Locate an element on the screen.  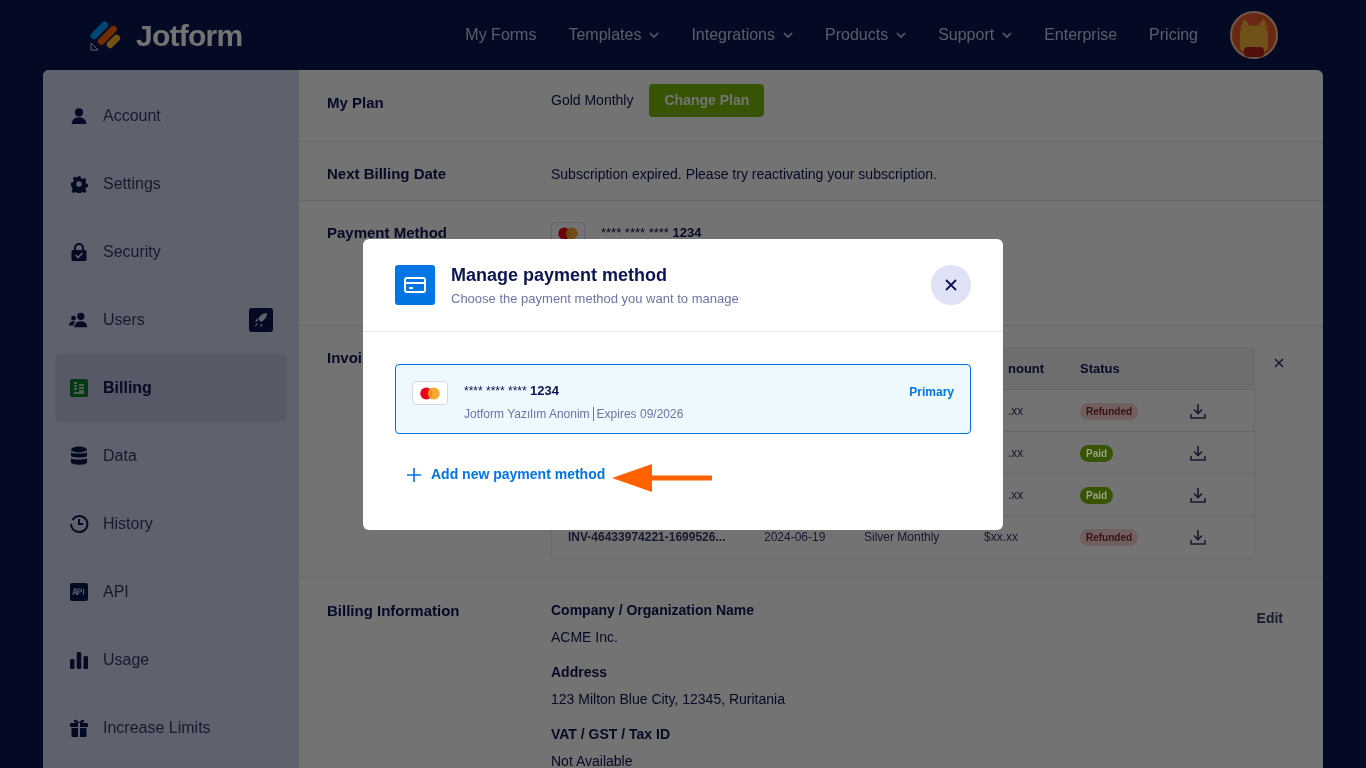
sidebar-item: Settings is located at coordinates (171, 184).